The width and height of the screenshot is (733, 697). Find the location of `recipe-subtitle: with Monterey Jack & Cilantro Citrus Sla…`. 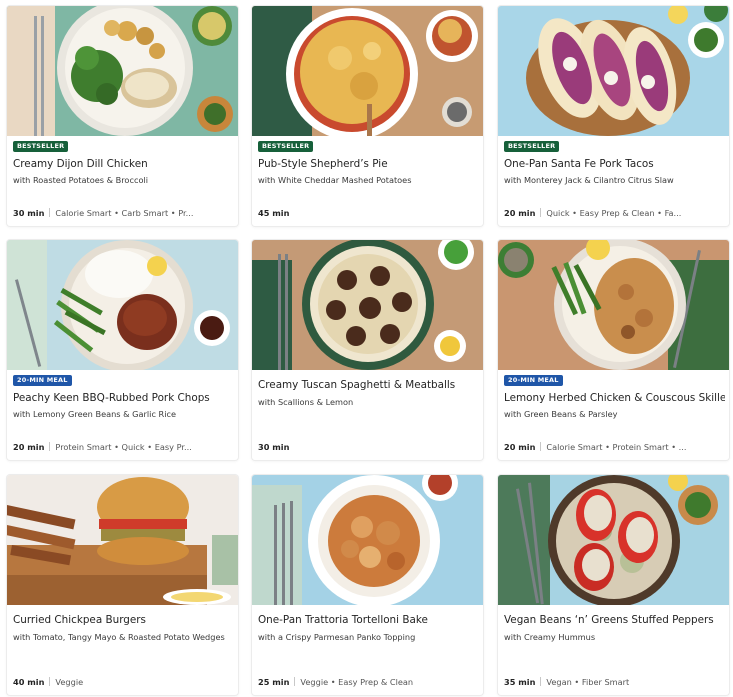

recipe-subtitle: with Monterey Jack & Cilantro Citrus Sla… is located at coordinates (589, 180).